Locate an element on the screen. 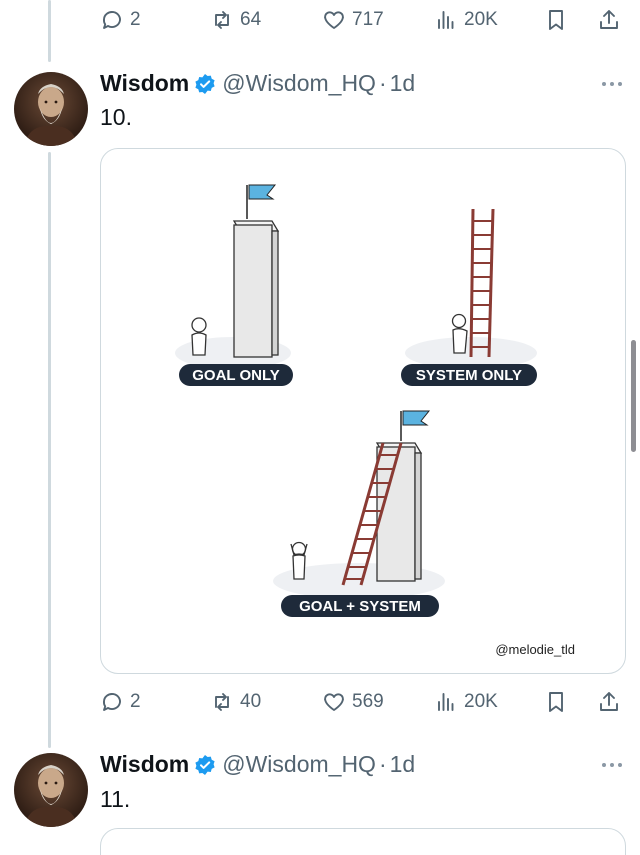 Image resolution: width=640 pixels, height=855 pixels. panel-label-system-only: SYSTEM ONLY is located at coordinates (469, 375).